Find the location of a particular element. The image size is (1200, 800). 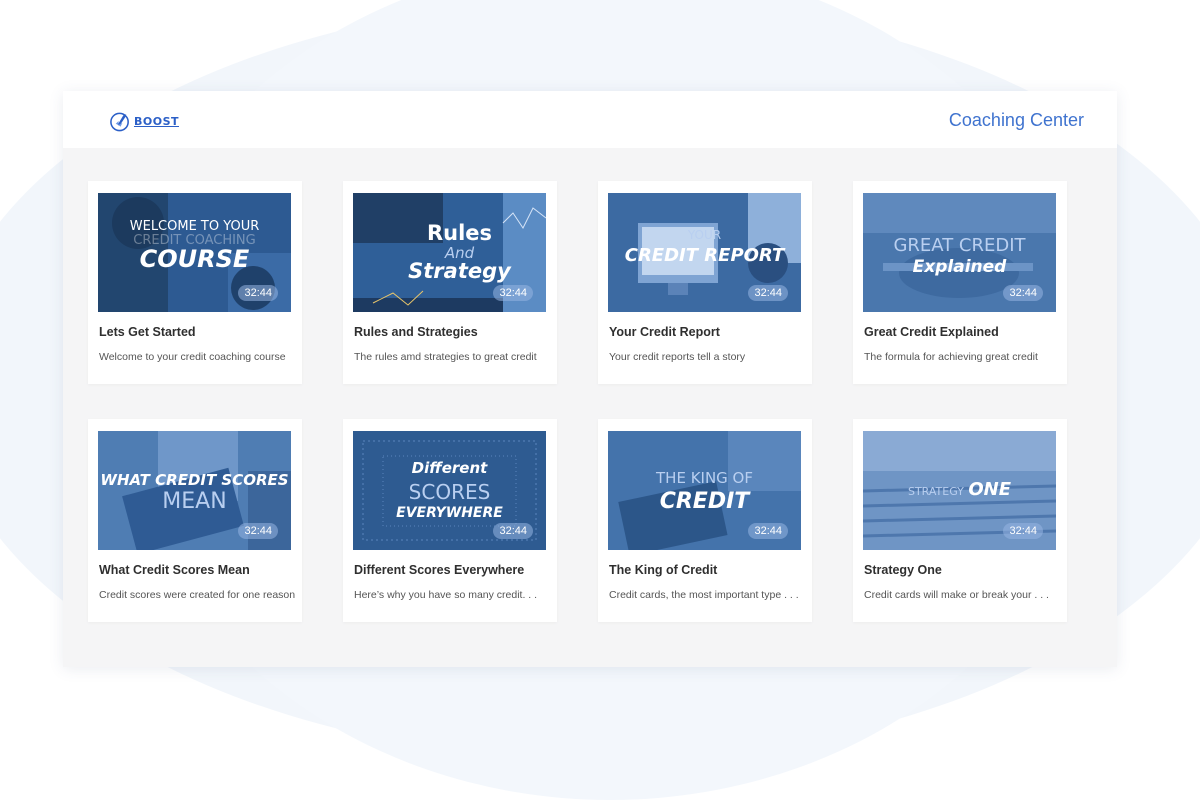

course-title: The King of Credit is located at coordinates (663, 570).